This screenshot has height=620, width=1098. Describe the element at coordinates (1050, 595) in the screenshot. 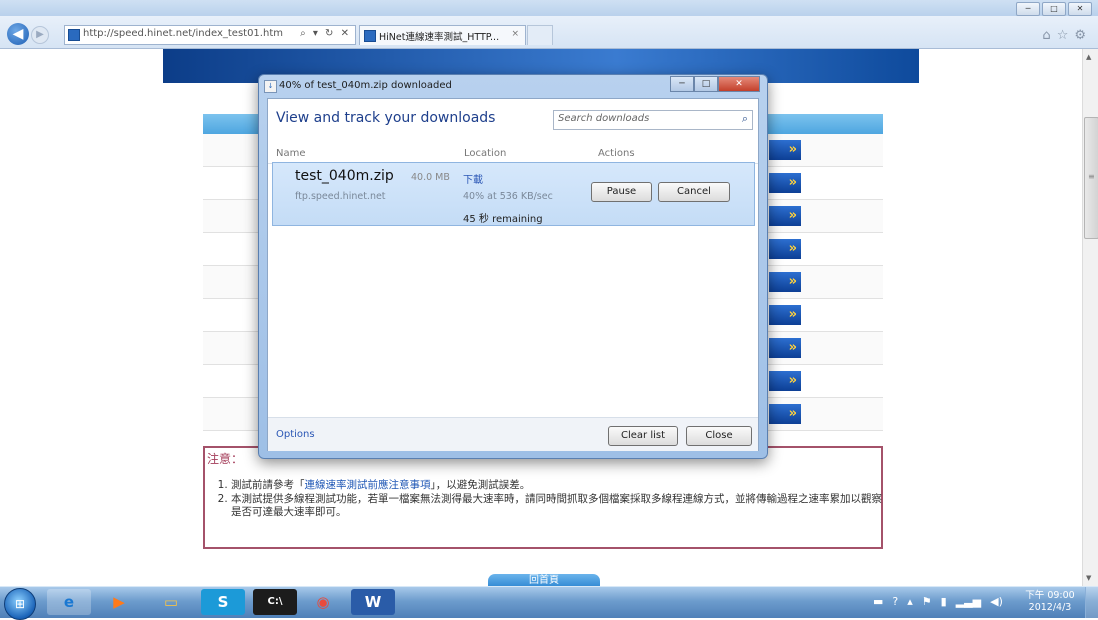

I see `clock-time: 下午 09:00` at that location.